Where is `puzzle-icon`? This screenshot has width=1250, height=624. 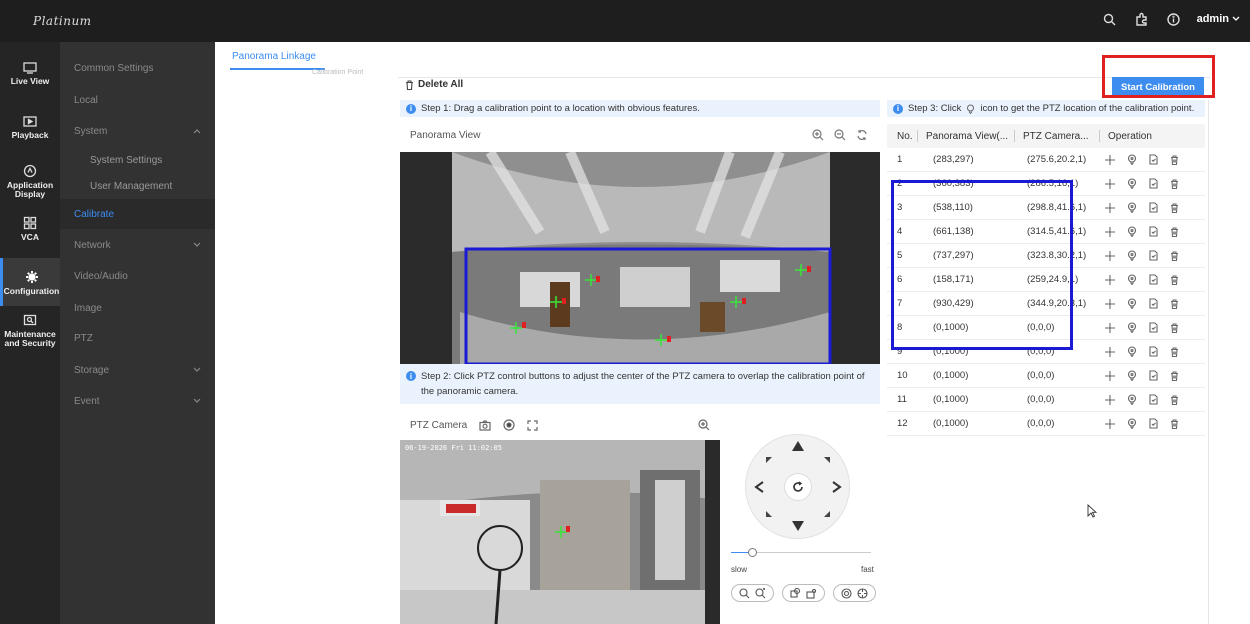
puzzle-icon is located at coordinates (1142, 19).